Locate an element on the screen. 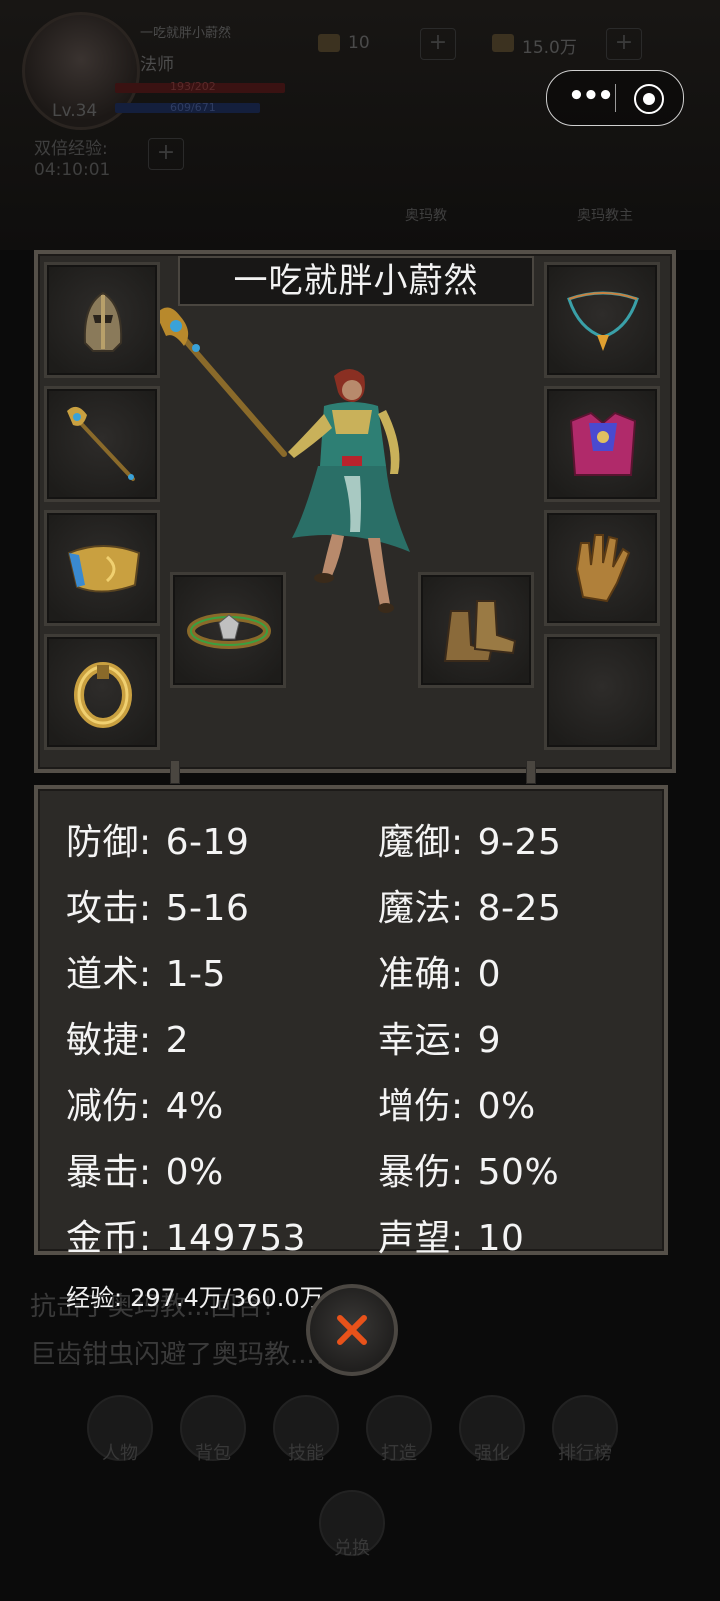 Image resolution: width=720 pixels, height=1601 pixels. stat-label: 准确: is located at coordinates (421, 974).